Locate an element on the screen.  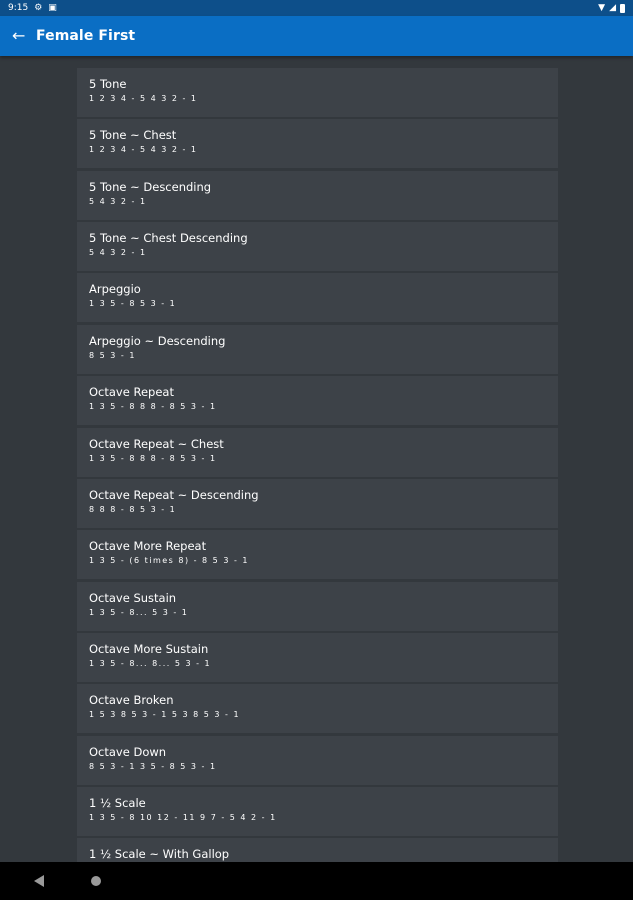
list-item-title: Arpeggio is located at coordinates (115, 289).